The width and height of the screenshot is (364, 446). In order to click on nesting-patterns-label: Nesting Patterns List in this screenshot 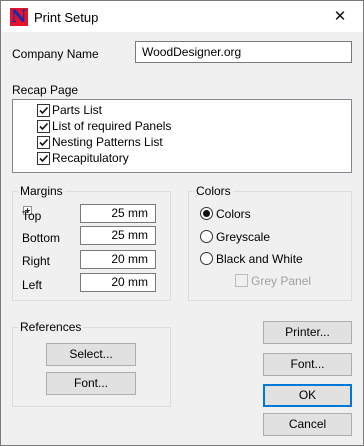, I will do `click(107, 142)`.